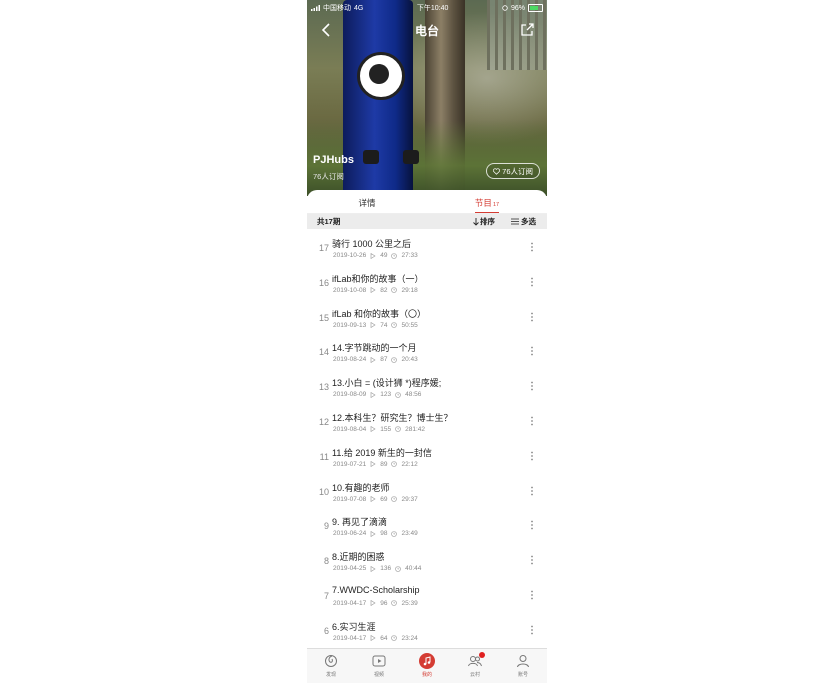  Describe the element at coordinates (505, 8) in the screenshot. I see `lock-rotation-icon` at that location.